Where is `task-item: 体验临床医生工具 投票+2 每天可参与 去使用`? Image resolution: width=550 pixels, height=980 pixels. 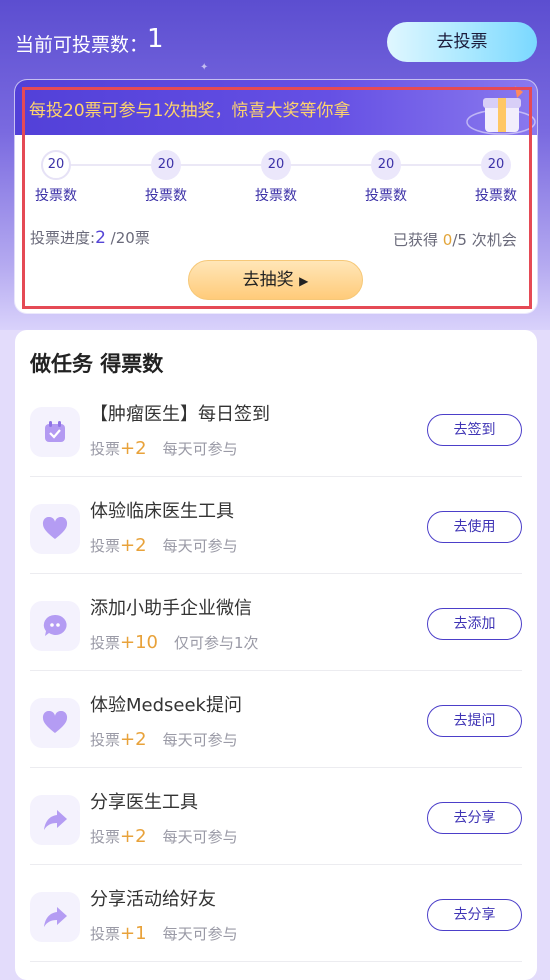
task-item: 体验临床医生工具 投票+2 每天可参与 去使用 is located at coordinates (276, 525).